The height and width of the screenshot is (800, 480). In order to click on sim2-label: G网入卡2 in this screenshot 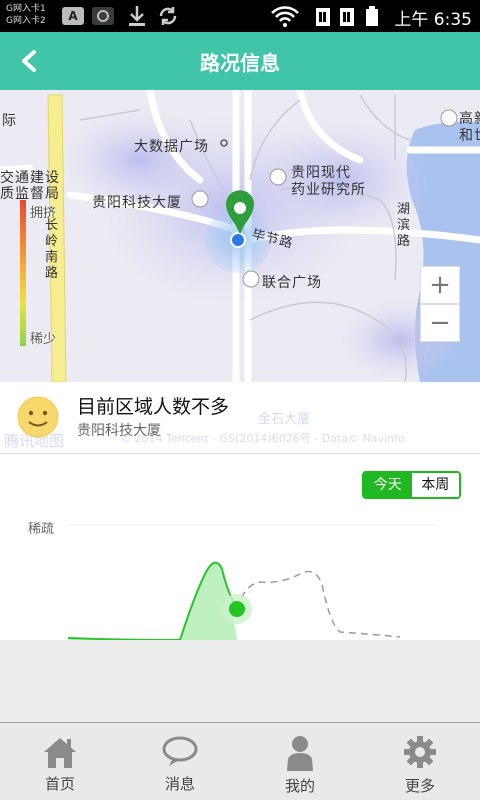, I will do `click(26, 21)`.